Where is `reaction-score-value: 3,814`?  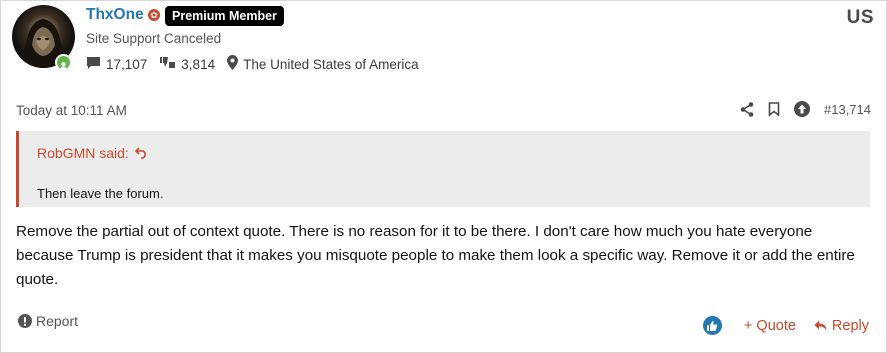 reaction-score-value: 3,814 is located at coordinates (198, 64).